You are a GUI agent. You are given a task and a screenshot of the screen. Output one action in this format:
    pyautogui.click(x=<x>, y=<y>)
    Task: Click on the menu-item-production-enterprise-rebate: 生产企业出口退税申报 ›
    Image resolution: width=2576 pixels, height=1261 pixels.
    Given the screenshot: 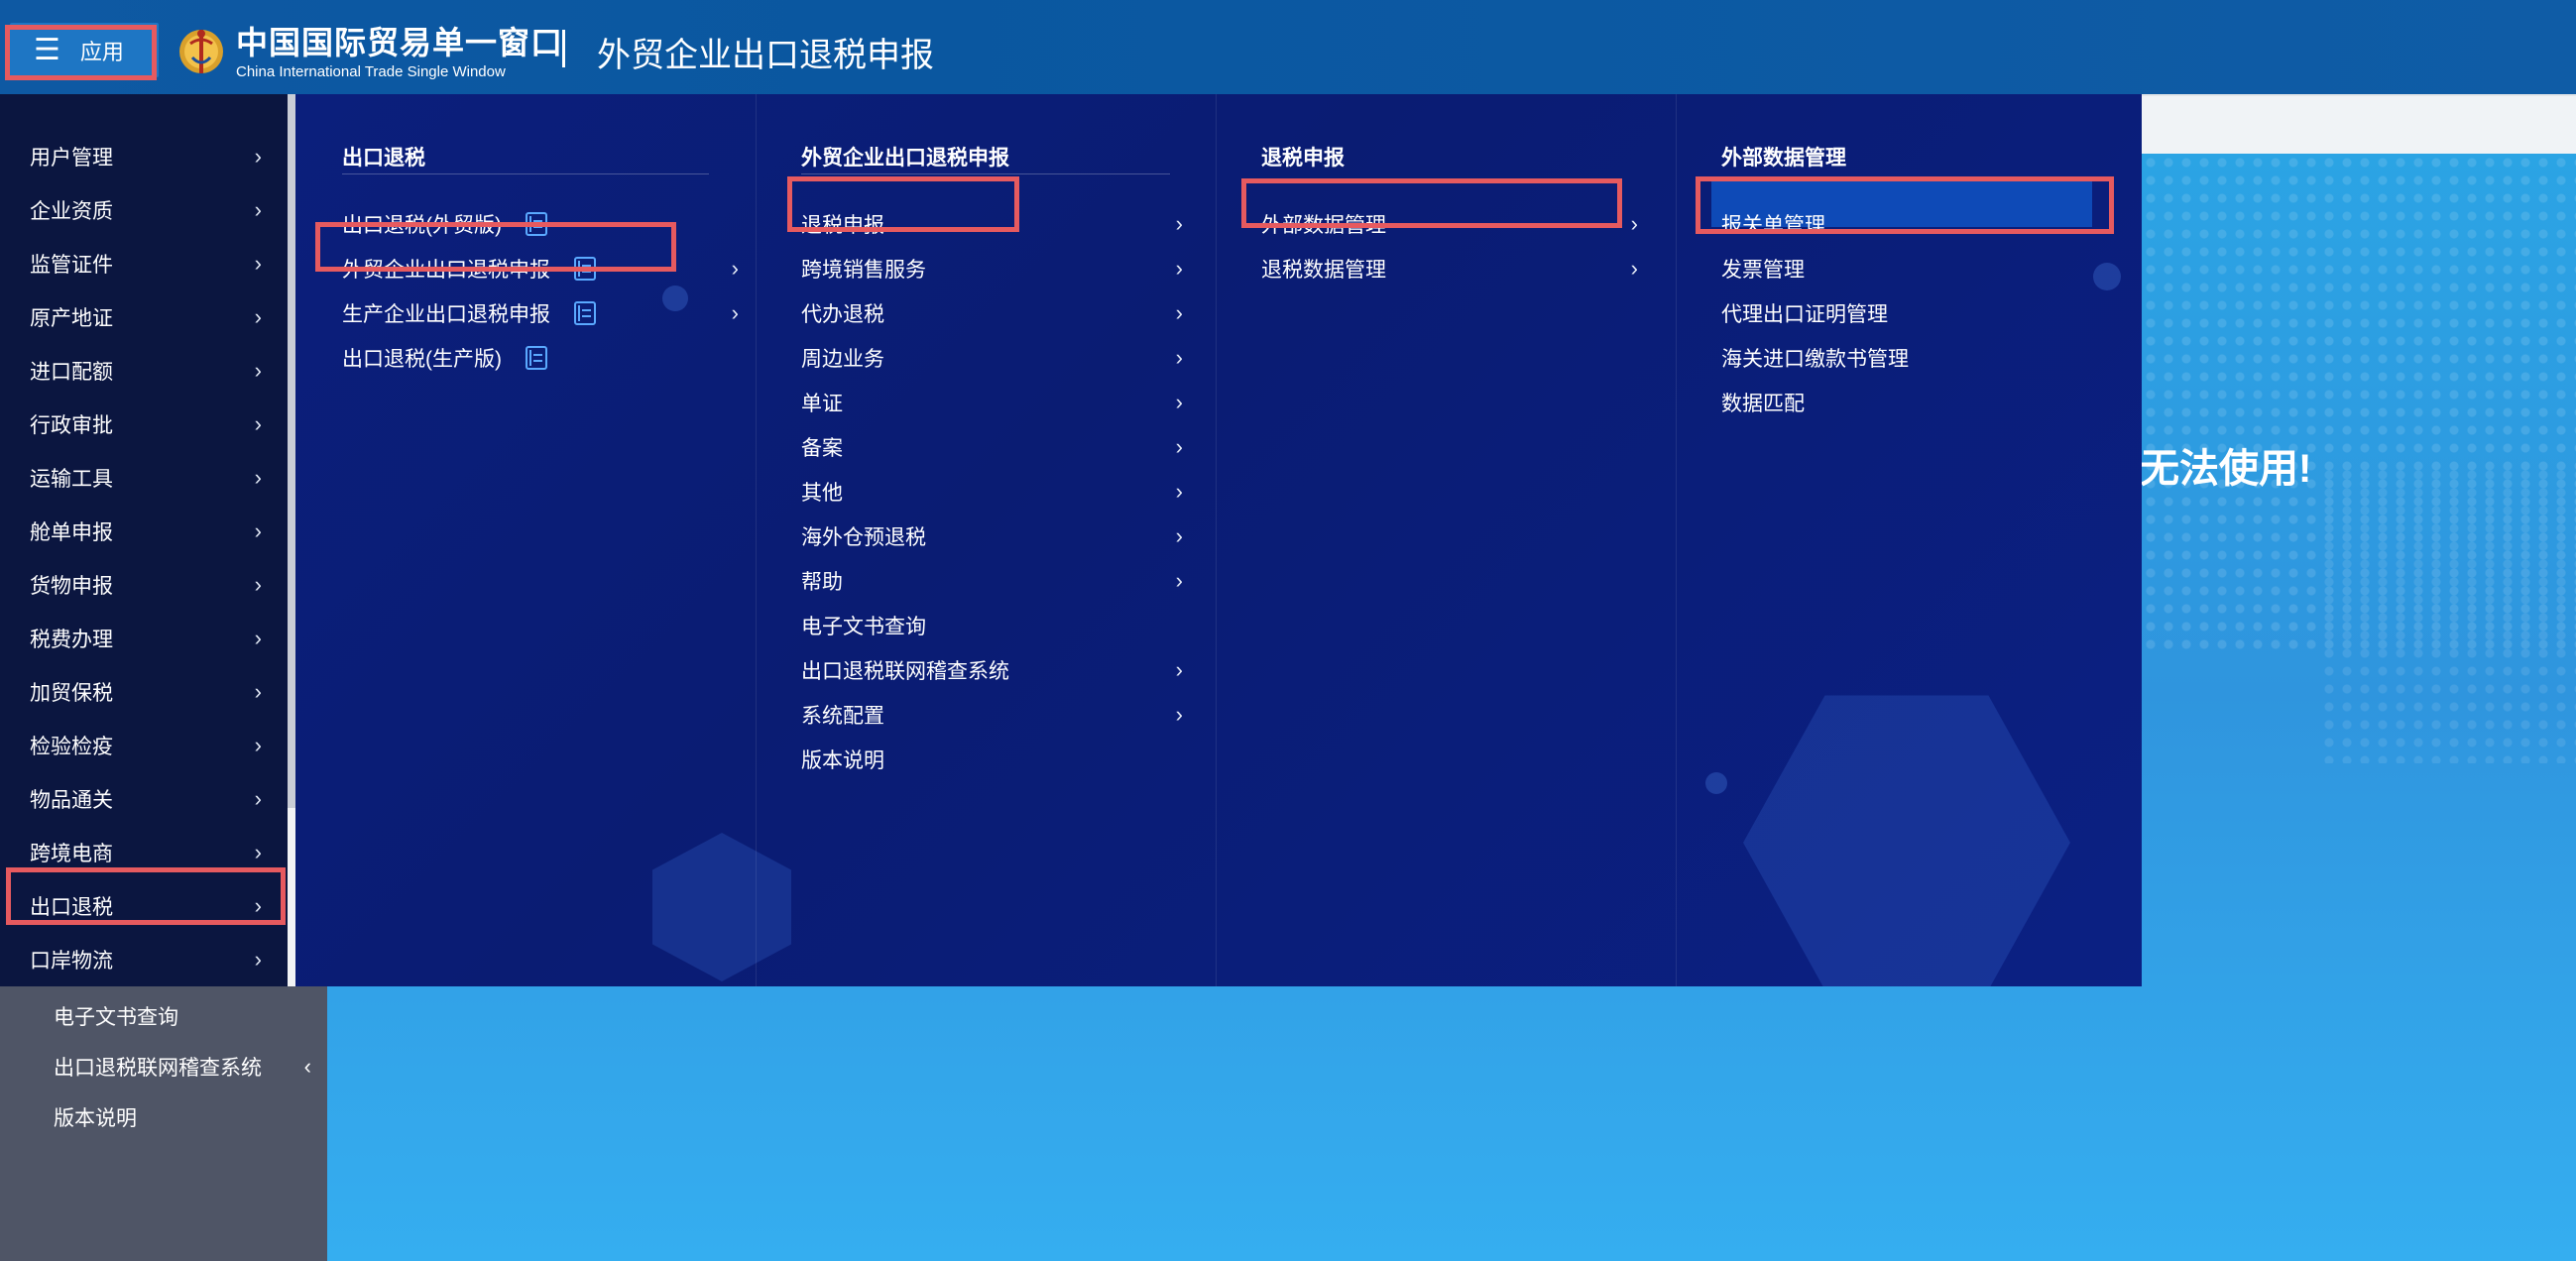 What is the action you would take?
    pyautogui.click(x=540, y=313)
    